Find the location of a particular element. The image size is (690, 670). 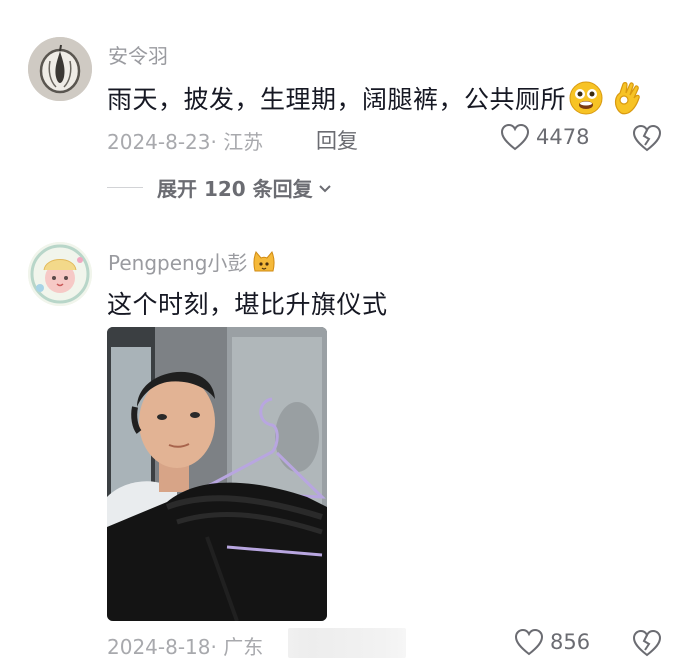

chevron-down-icon is located at coordinates (324, 188).